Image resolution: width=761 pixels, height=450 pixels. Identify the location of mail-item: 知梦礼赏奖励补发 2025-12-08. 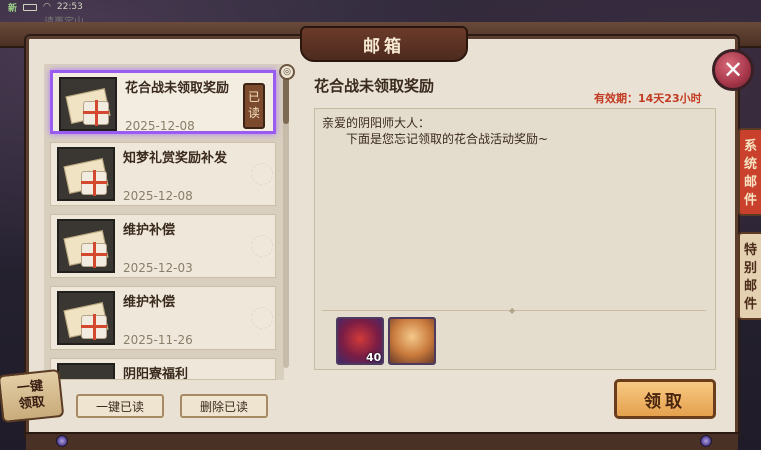
(163, 174).